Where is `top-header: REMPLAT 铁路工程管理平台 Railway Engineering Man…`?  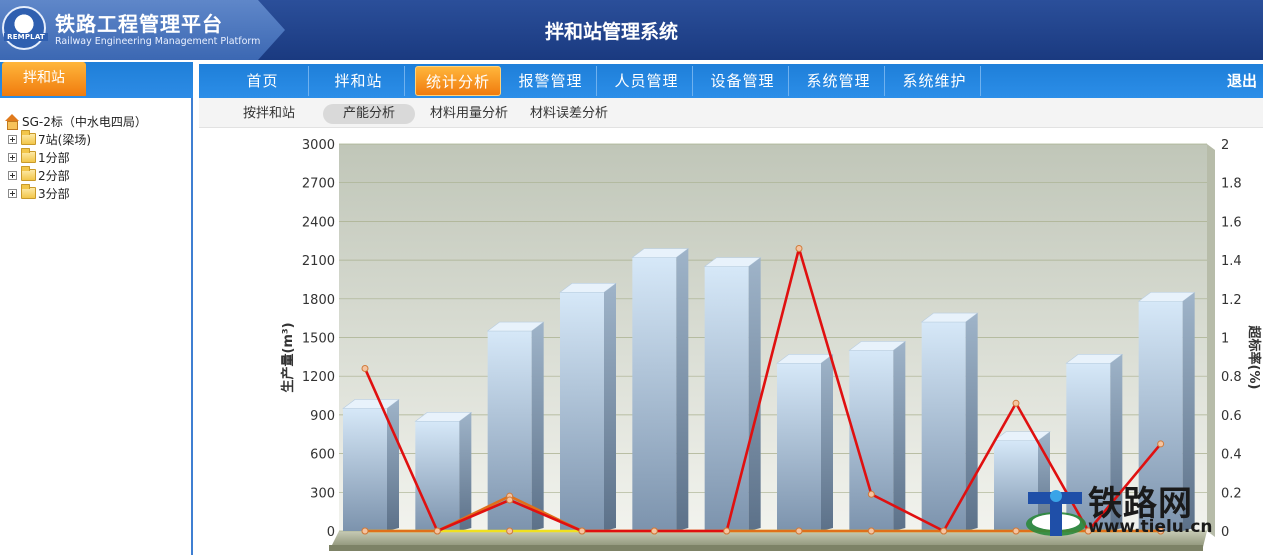
top-header: REMPLAT 铁路工程管理平台 Railway Engineering Man… is located at coordinates (631, 30).